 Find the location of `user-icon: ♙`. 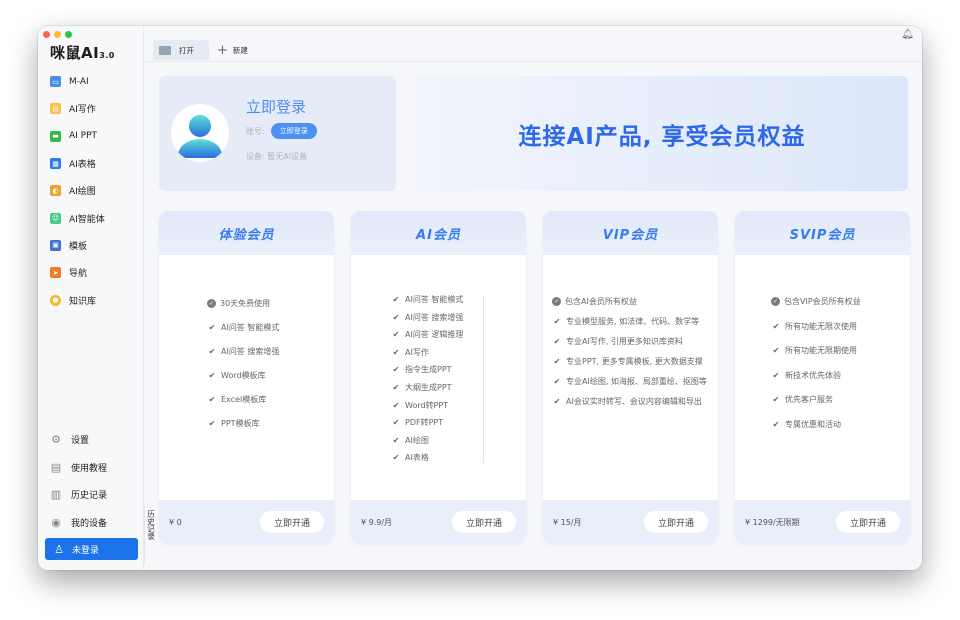

user-icon: ♙ is located at coordinates (59, 549).